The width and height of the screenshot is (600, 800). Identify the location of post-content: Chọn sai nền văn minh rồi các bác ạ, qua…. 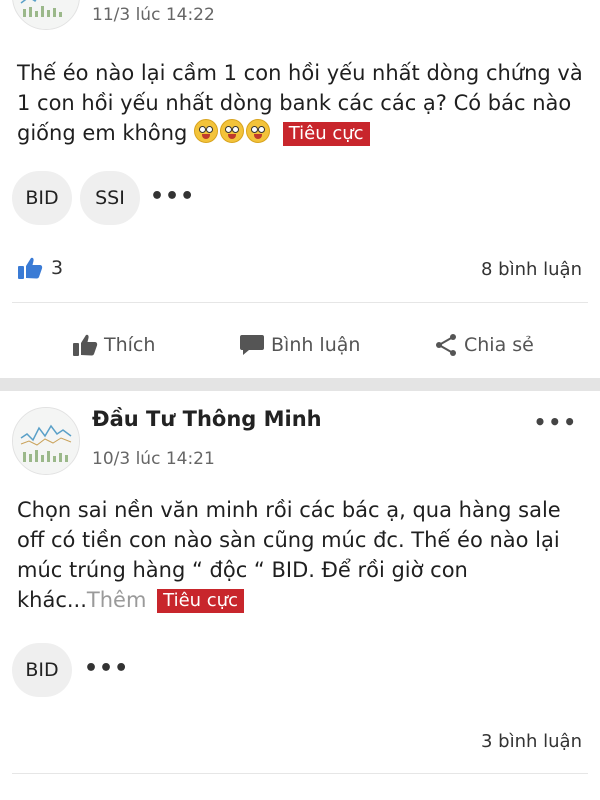
(304, 555).